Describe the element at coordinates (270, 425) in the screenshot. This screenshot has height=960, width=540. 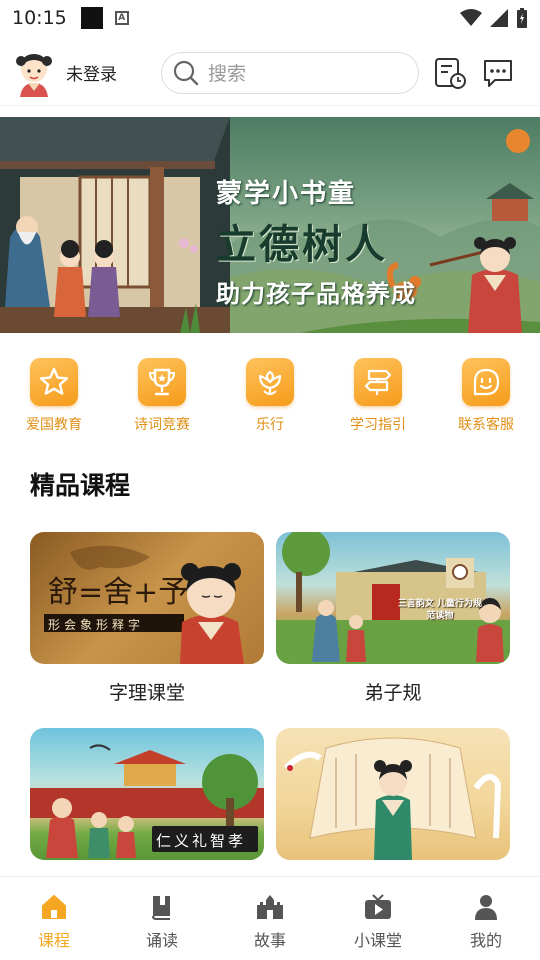
I see `menu-label: 乐行` at that location.